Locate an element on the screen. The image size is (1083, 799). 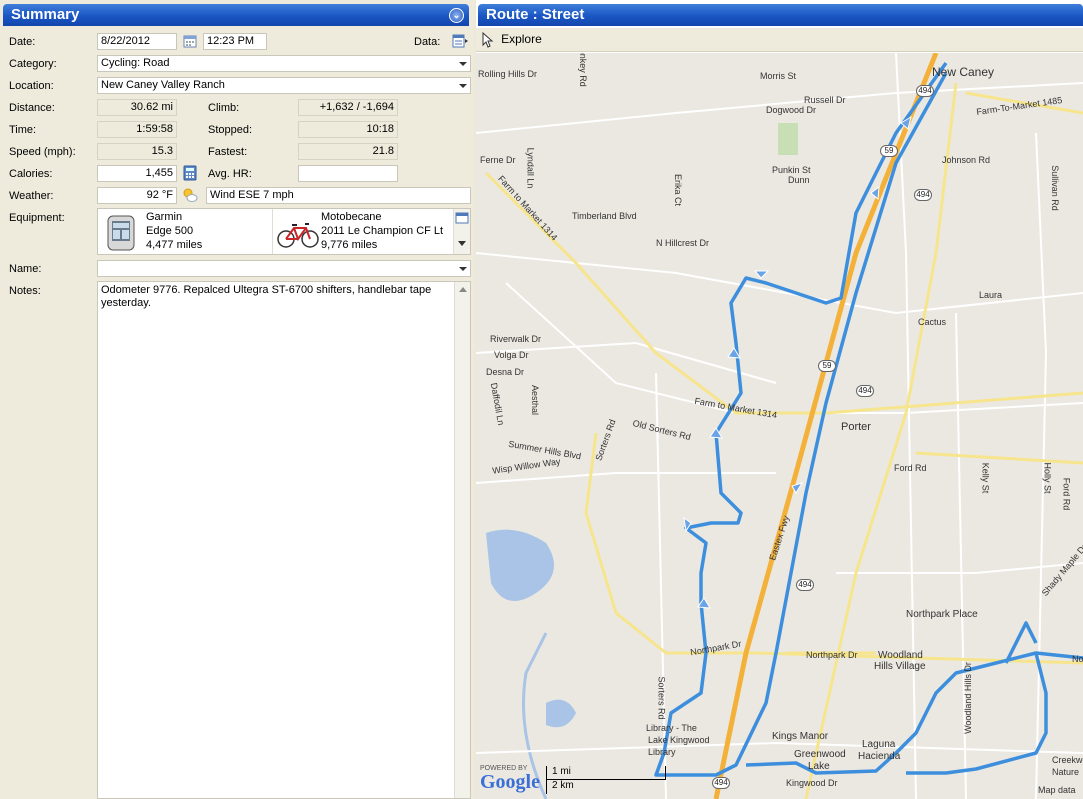
wind-field: Wind ESE 7 mph is located at coordinates (338, 195).